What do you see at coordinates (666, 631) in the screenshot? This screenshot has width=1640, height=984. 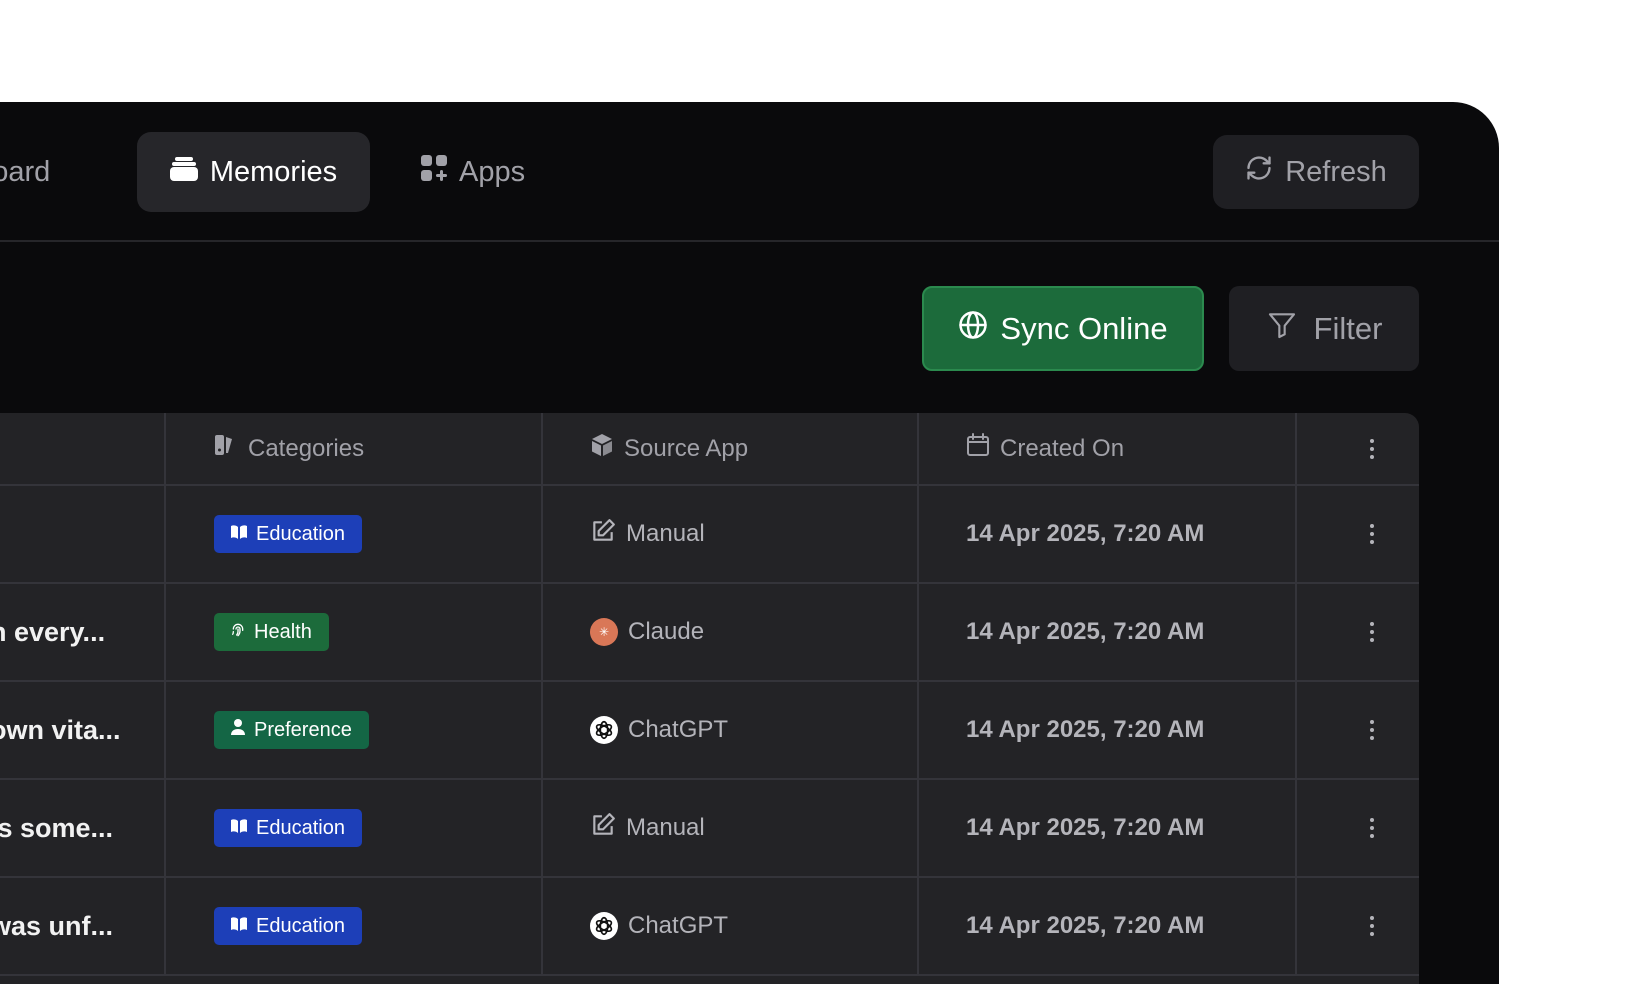 I see `source-label: Claude` at bounding box center [666, 631].